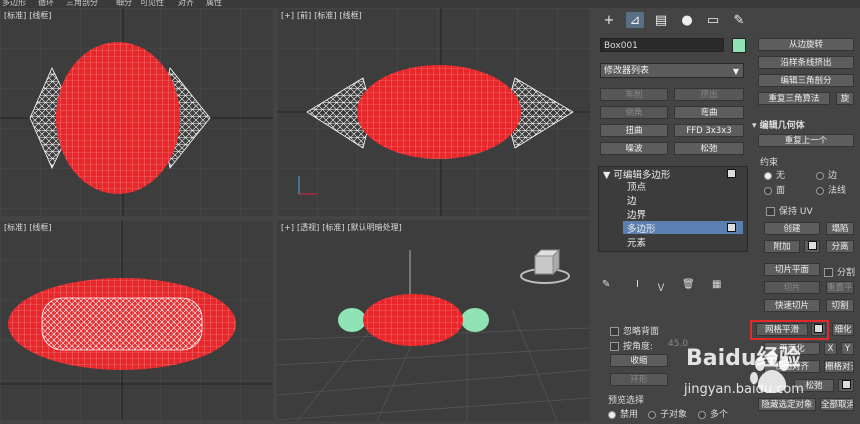 This screenshot has height=424, width=860. I want to click on menu-properties: 属性, so click(214, 4).